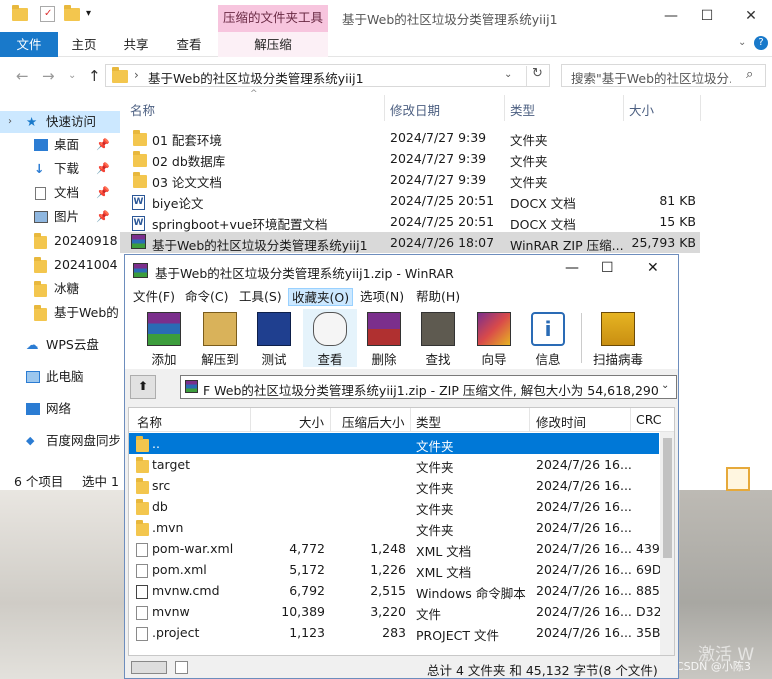 Image resolution: width=772 pixels, height=679 pixels. I want to click on column-header-date: 修改日期, so click(415, 109).